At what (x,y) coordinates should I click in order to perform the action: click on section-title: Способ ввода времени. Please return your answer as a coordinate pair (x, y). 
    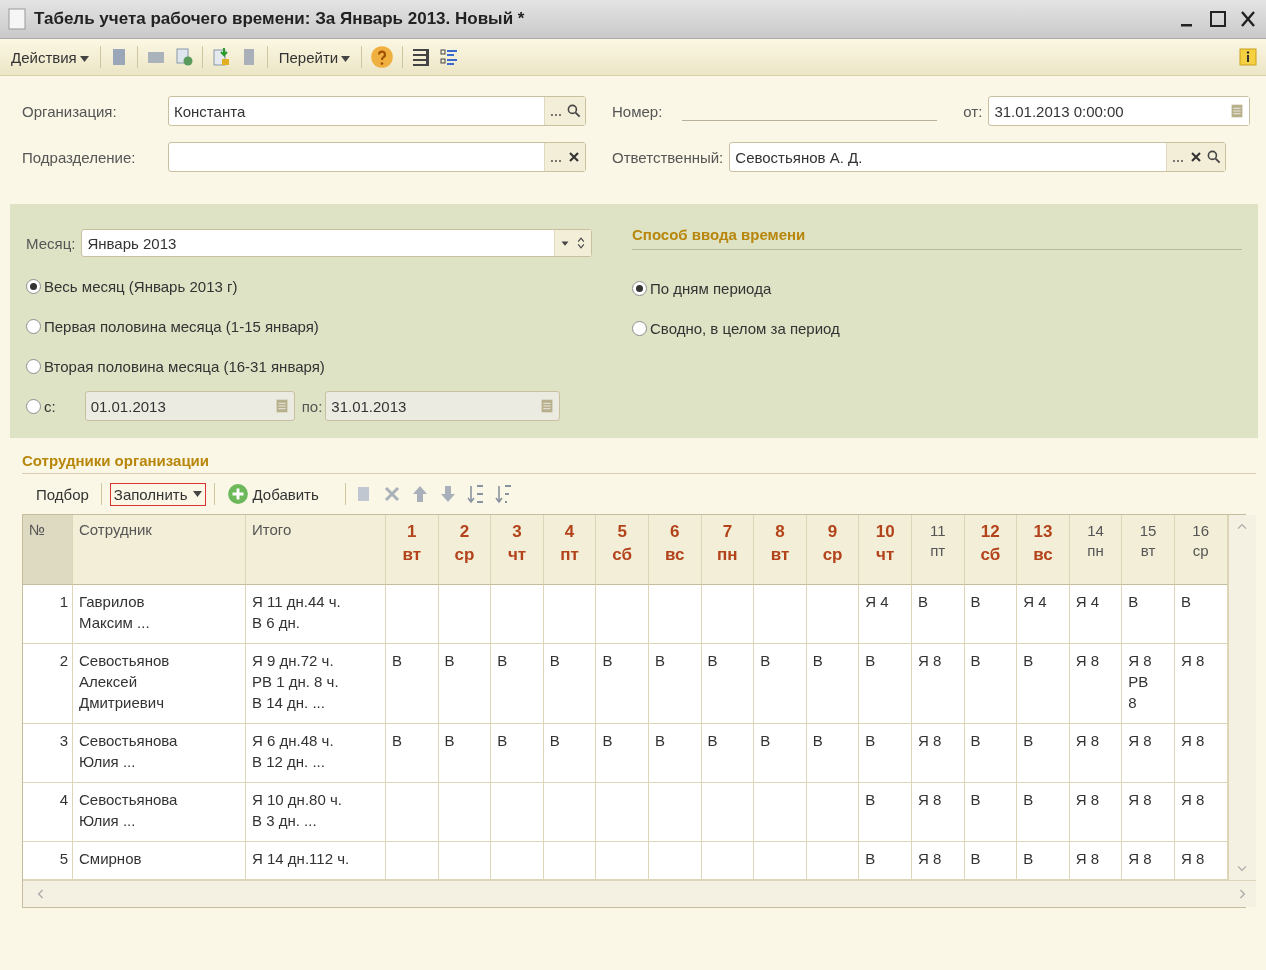
    Looking at the image, I should click on (937, 235).